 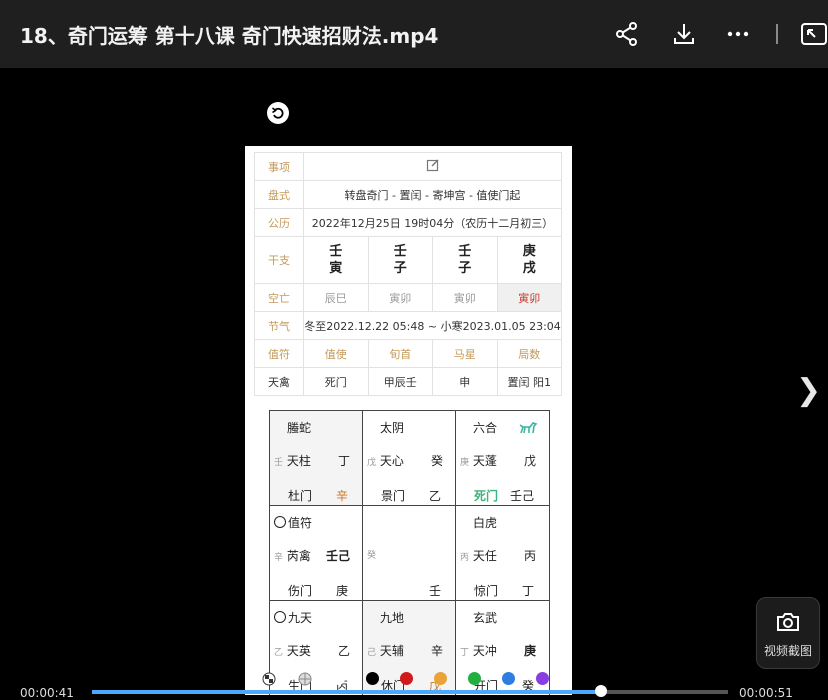 What do you see at coordinates (527, 591) in the screenshot?
I see `palace-door-stem: 丁` at bounding box center [527, 591].